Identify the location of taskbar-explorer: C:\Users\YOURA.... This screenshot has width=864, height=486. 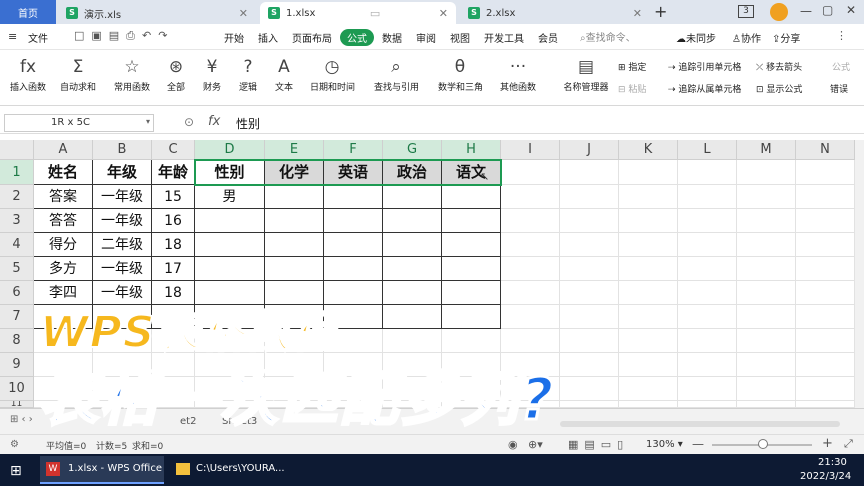
(245, 470).